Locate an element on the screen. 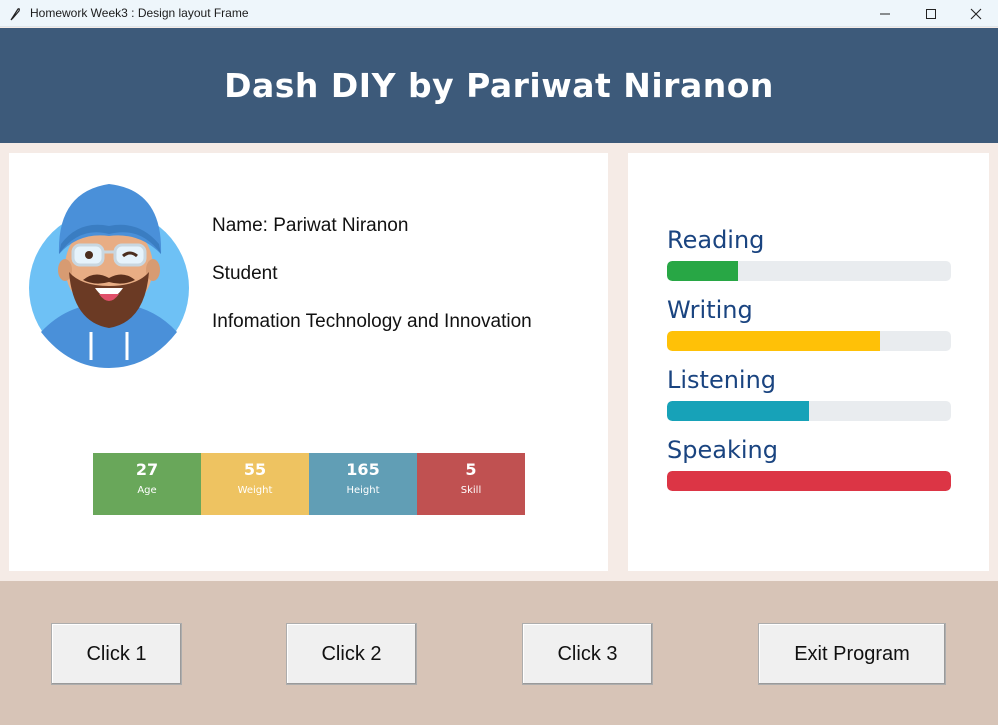  skill-writing: Writing is located at coordinates (809, 323).